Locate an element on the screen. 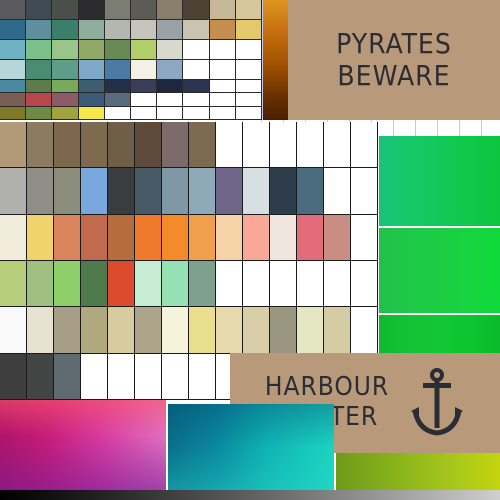 This screenshot has width=500, height=500. teal-gradient-panel is located at coordinates (251, 447).